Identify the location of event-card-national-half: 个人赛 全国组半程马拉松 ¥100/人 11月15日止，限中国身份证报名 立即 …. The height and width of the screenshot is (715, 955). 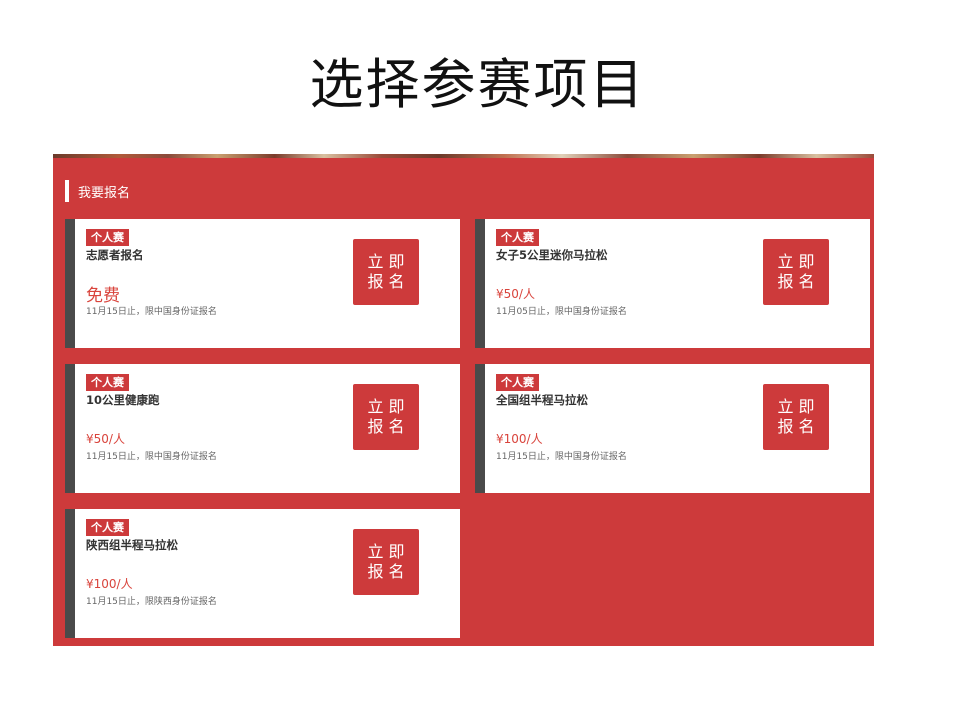
(672, 428).